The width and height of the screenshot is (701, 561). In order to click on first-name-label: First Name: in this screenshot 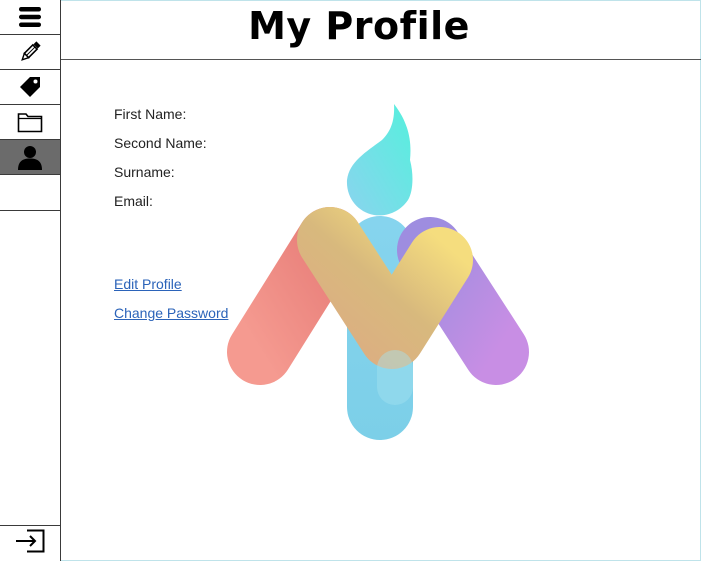, I will do `click(150, 114)`.